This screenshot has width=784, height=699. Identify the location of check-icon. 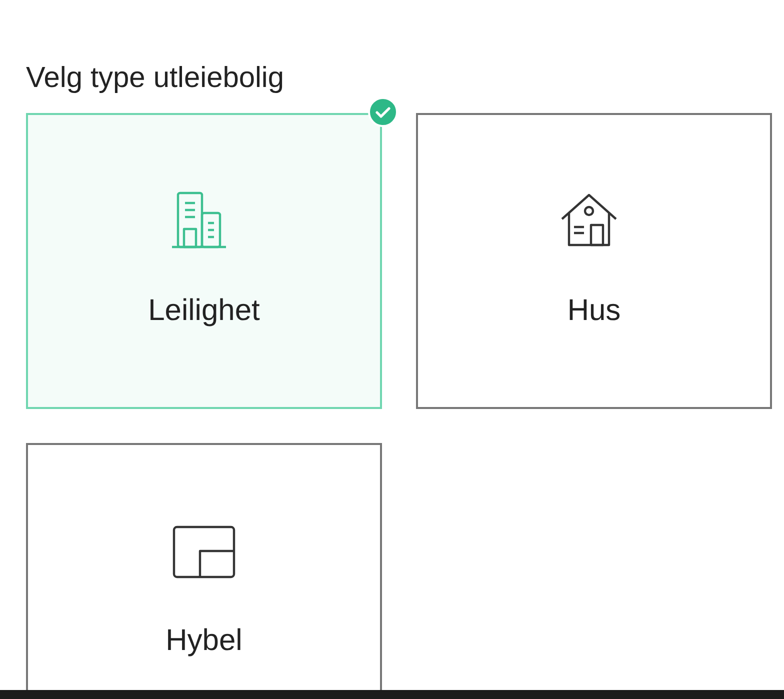
(383, 112).